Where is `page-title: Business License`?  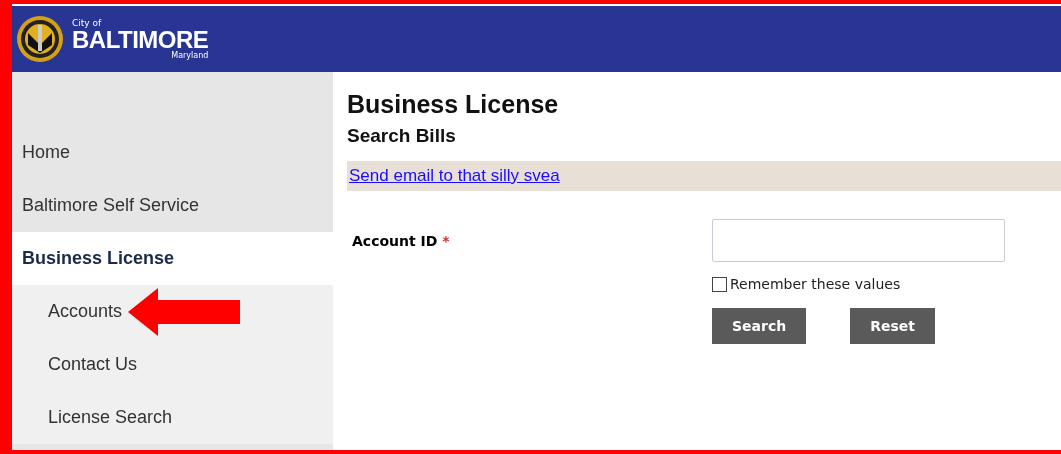 page-title: Business License is located at coordinates (453, 104).